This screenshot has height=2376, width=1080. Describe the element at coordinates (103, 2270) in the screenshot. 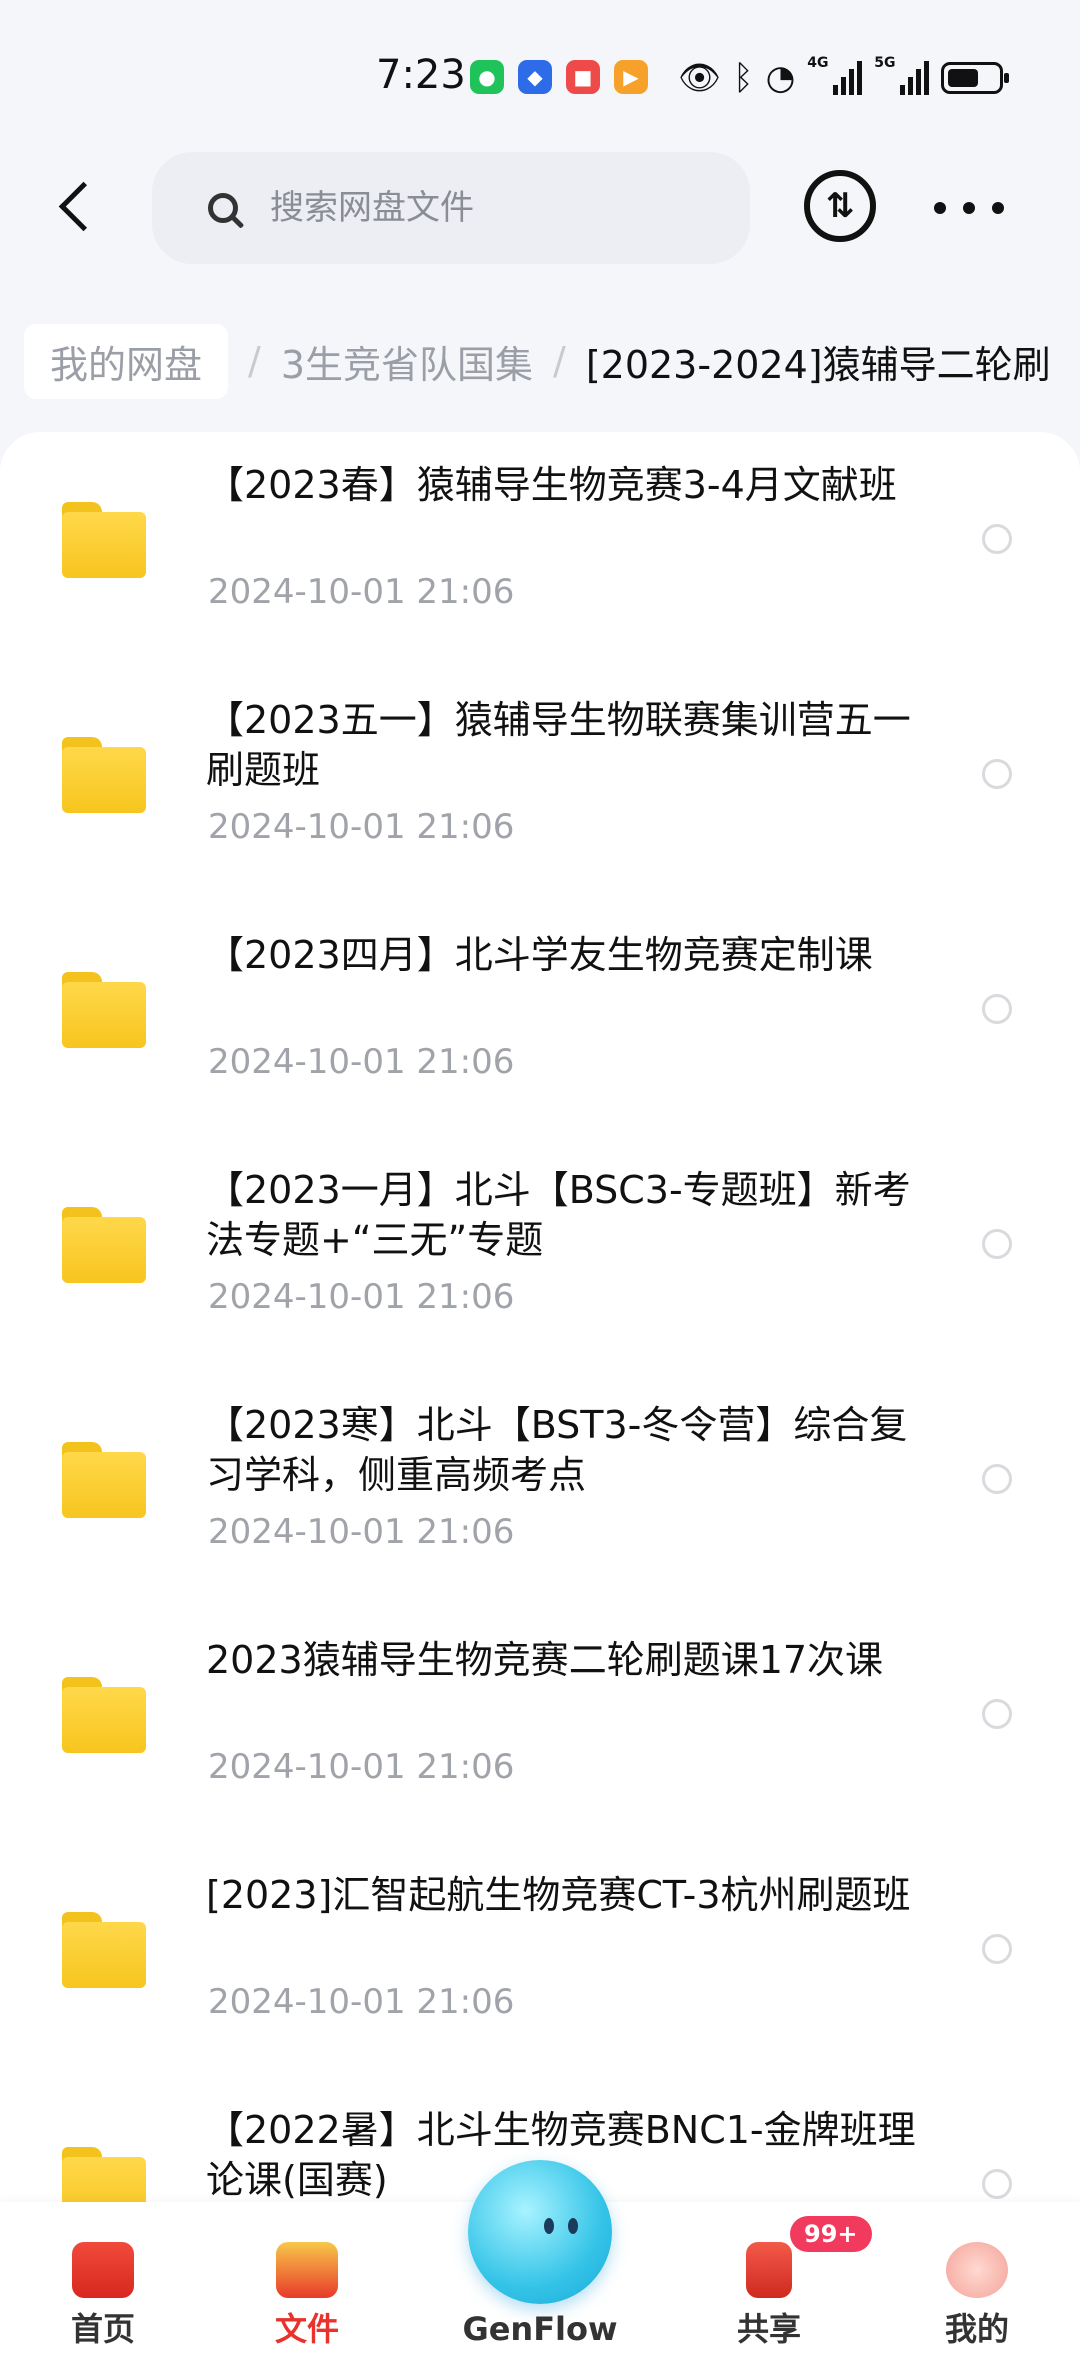

I see `home-icon` at that location.